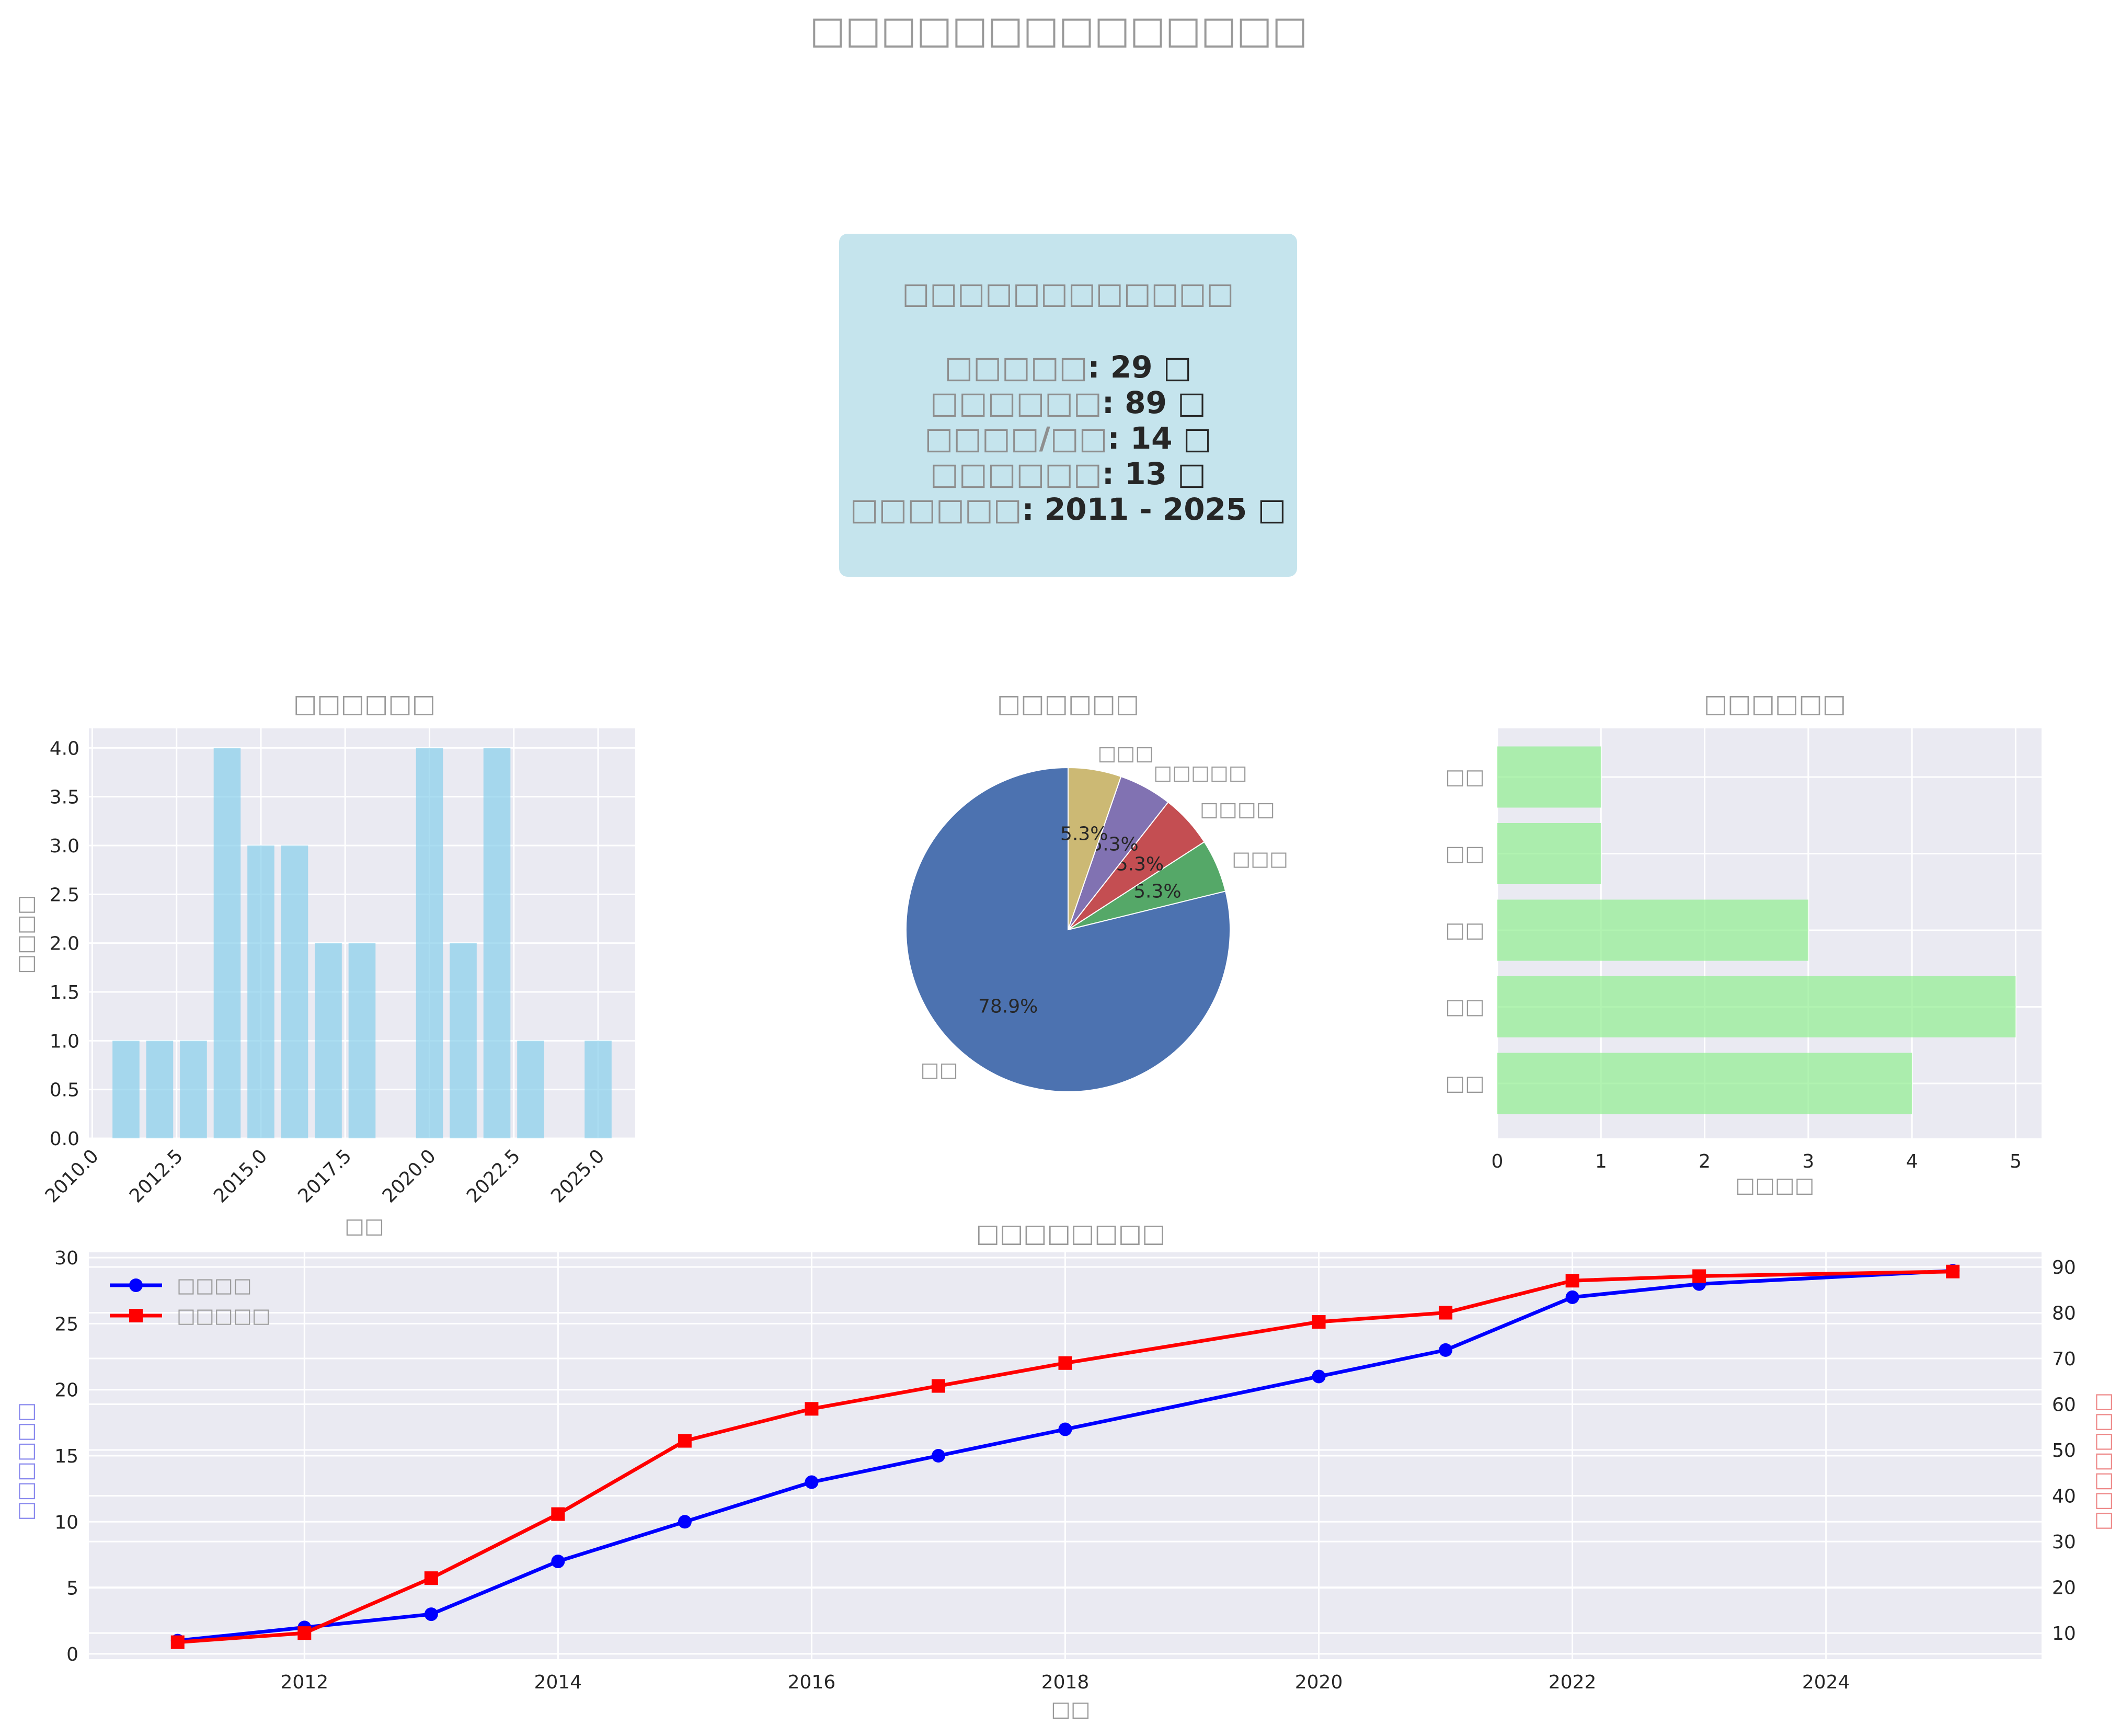  Describe the element at coordinates (72, 1176) in the screenshot. I see `x-tick-label: 2010.0` at that location.